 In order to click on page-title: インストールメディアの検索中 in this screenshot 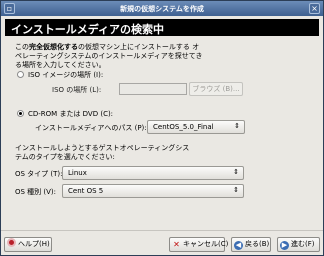, I will do `click(88, 29)`.